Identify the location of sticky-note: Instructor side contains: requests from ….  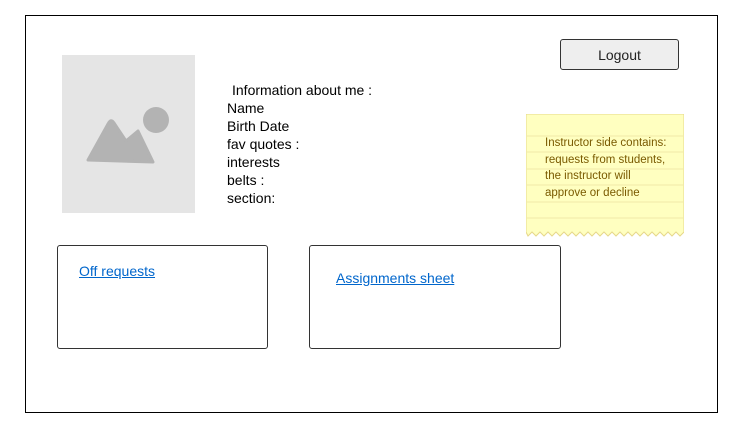
(605, 176).